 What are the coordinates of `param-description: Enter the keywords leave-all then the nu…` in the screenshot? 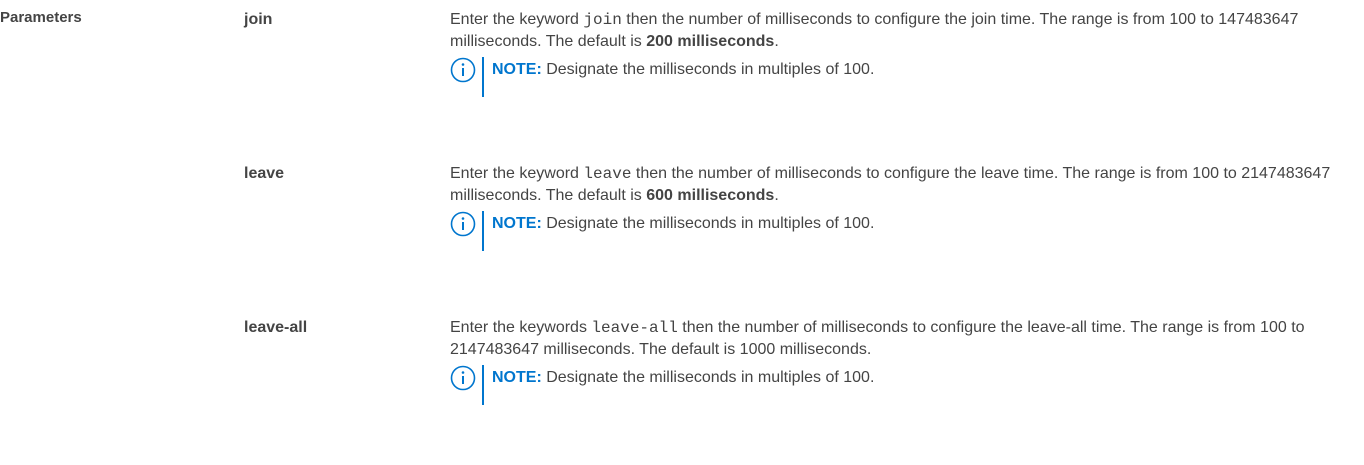 It's located at (895, 361).